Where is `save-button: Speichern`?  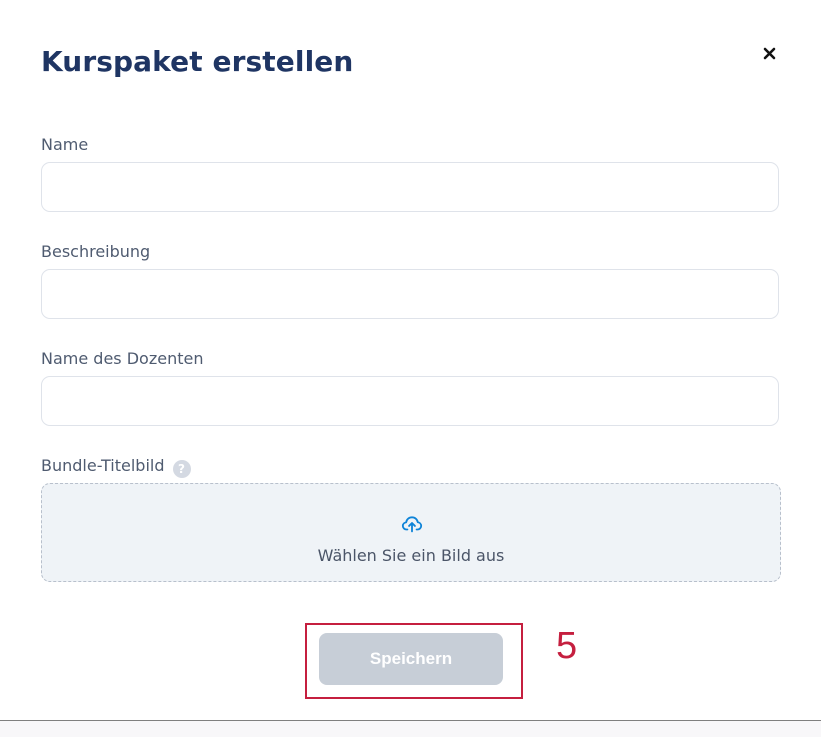
save-button: Speichern is located at coordinates (411, 659).